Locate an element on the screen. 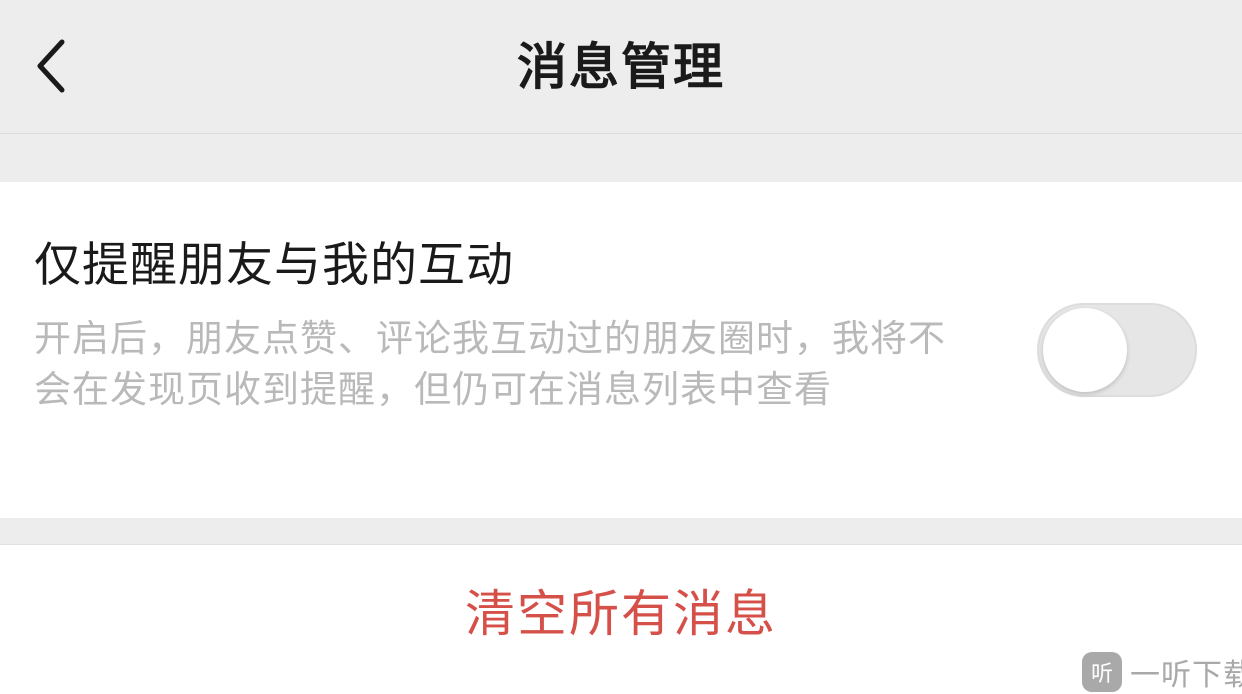 The height and width of the screenshot is (694, 1242). watermark-logo: 听 is located at coordinates (1102, 672).